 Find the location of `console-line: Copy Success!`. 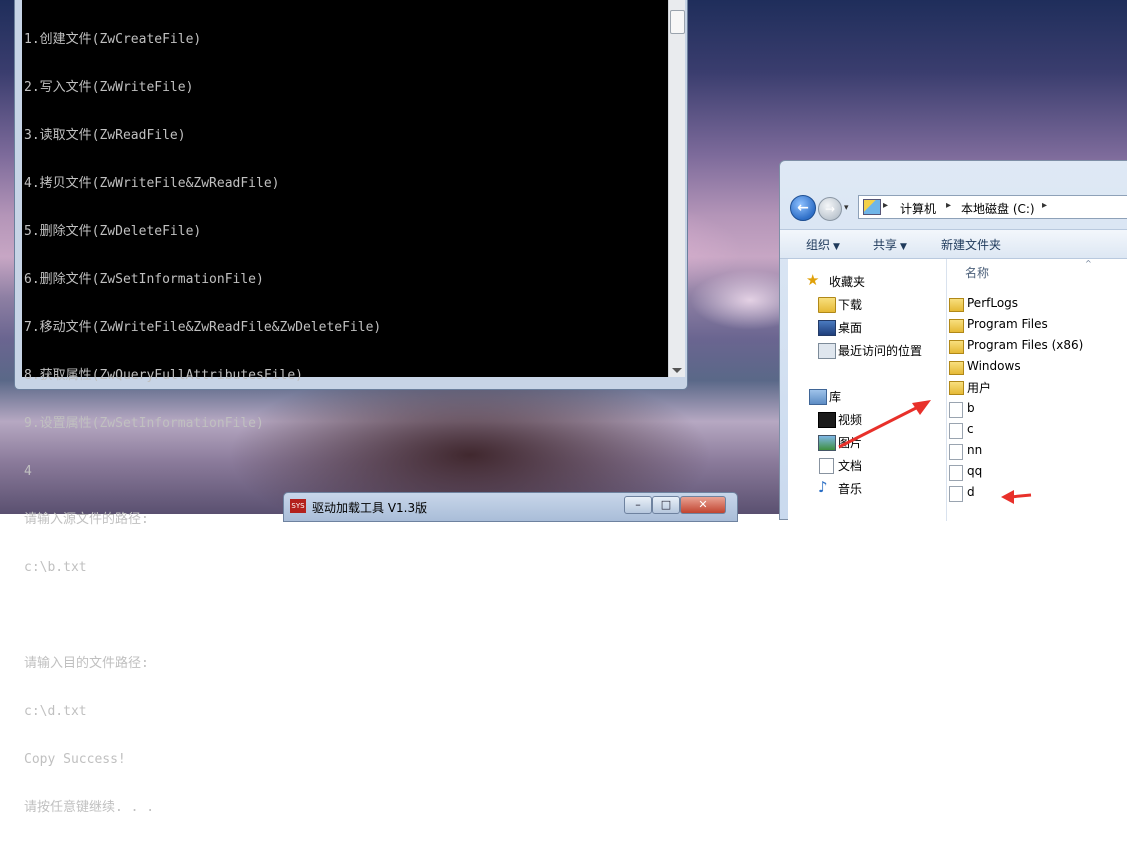

console-line: Copy Success! is located at coordinates (75, 759).